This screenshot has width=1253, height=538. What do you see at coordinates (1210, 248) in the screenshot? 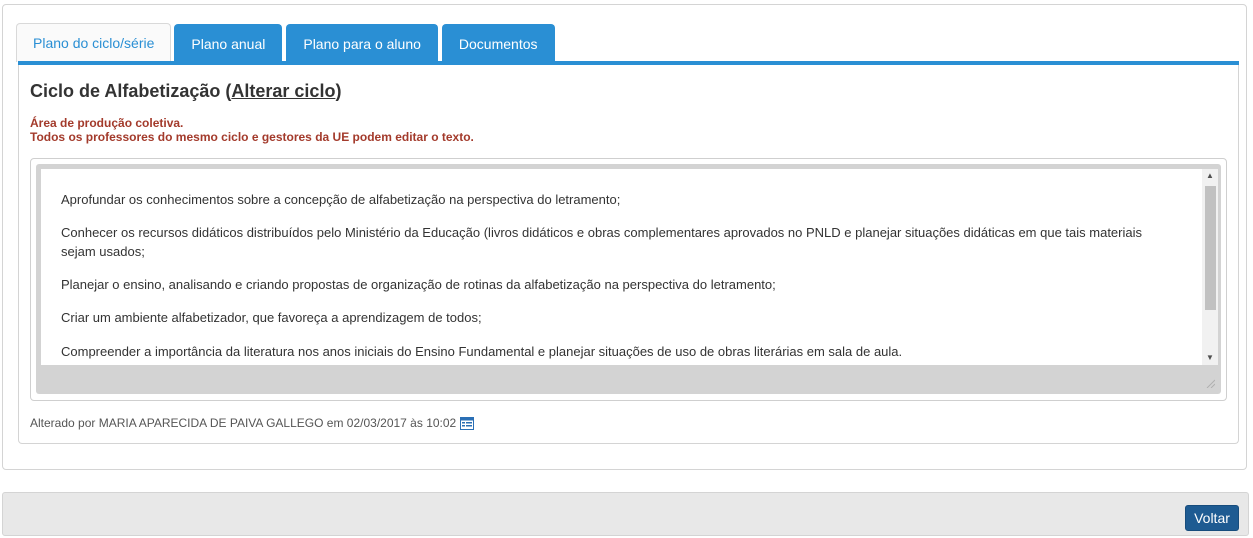
I see `scroll-thumb` at bounding box center [1210, 248].